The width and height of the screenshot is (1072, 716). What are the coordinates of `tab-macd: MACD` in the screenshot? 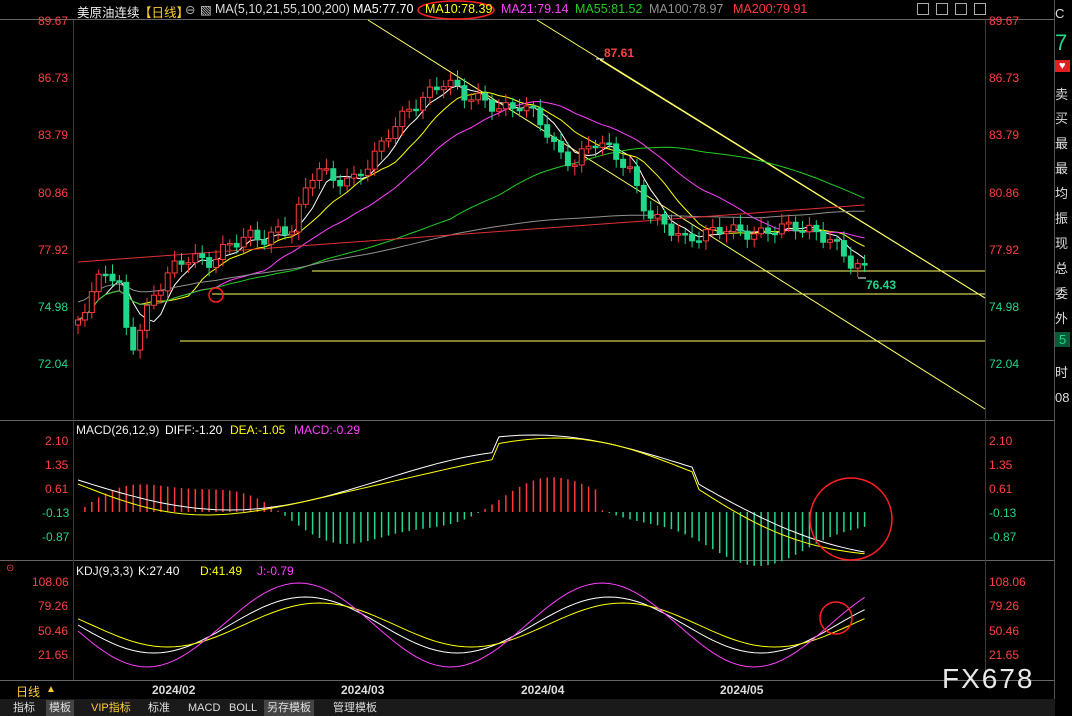 It's located at (204, 708).